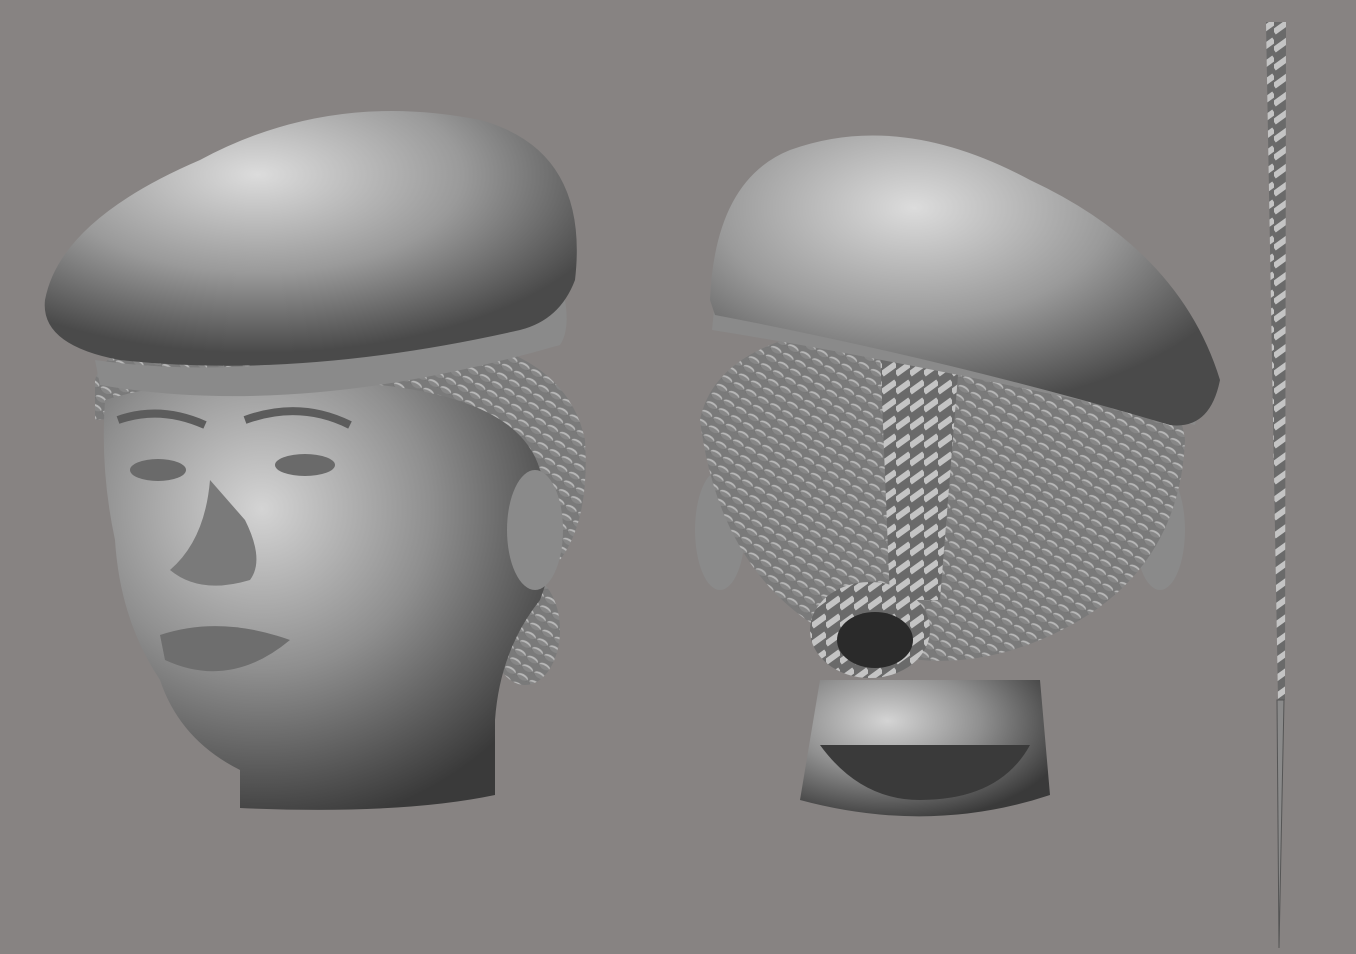 The image size is (1356, 954). Describe the element at coordinates (1280, 824) in the screenshot. I see `braid-tapered-tail` at that location.